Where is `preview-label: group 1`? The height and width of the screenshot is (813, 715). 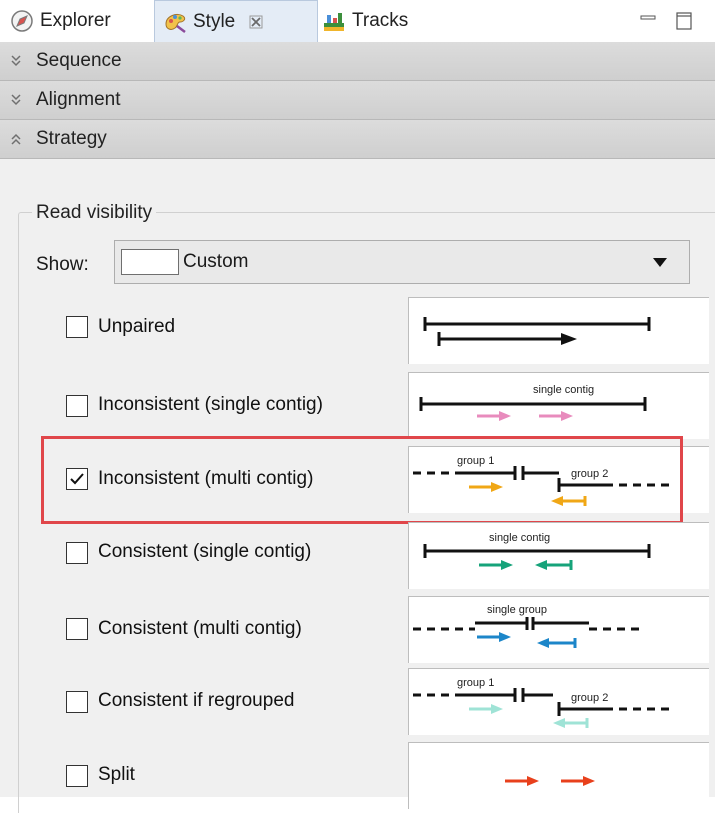
preview-label: group 1 is located at coordinates (475, 683).